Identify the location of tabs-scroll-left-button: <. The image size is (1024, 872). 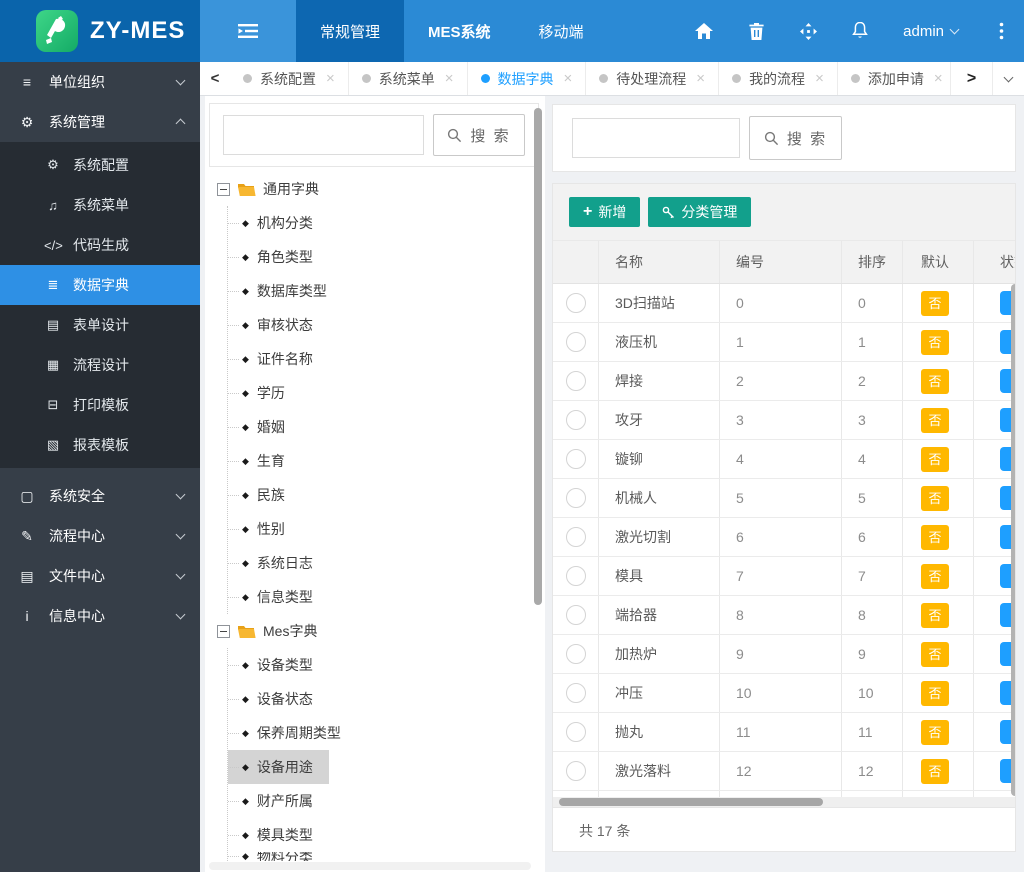
(215, 78).